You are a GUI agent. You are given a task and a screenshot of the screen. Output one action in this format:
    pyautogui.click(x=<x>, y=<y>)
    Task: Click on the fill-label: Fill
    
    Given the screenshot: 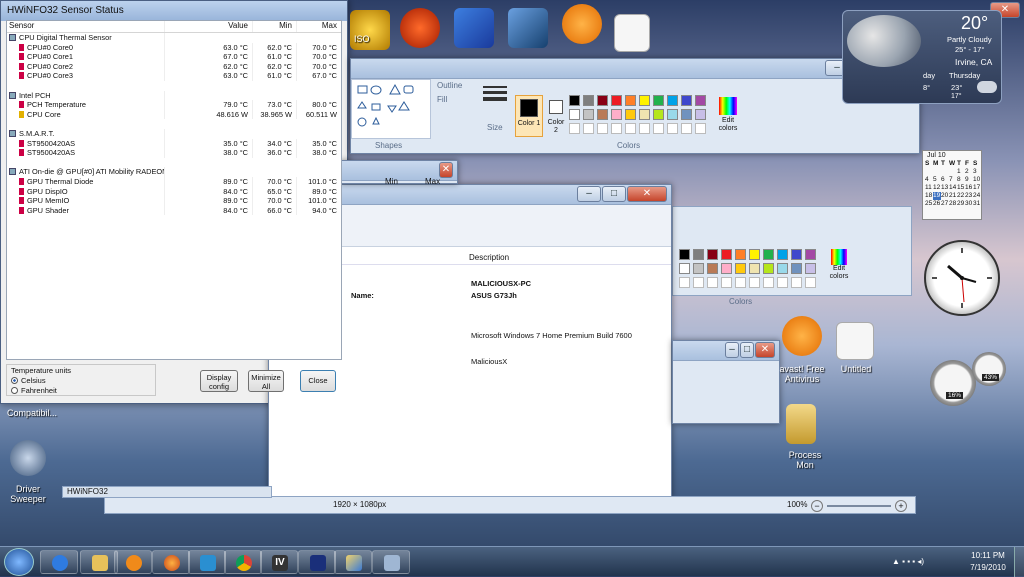 What is the action you would take?
    pyautogui.click(x=442, y=99)
    